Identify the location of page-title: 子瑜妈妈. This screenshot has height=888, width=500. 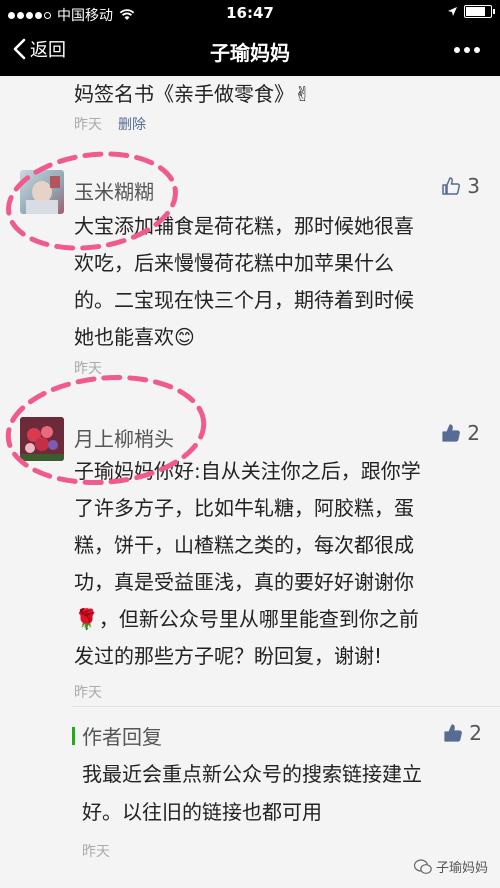
(250, 53).